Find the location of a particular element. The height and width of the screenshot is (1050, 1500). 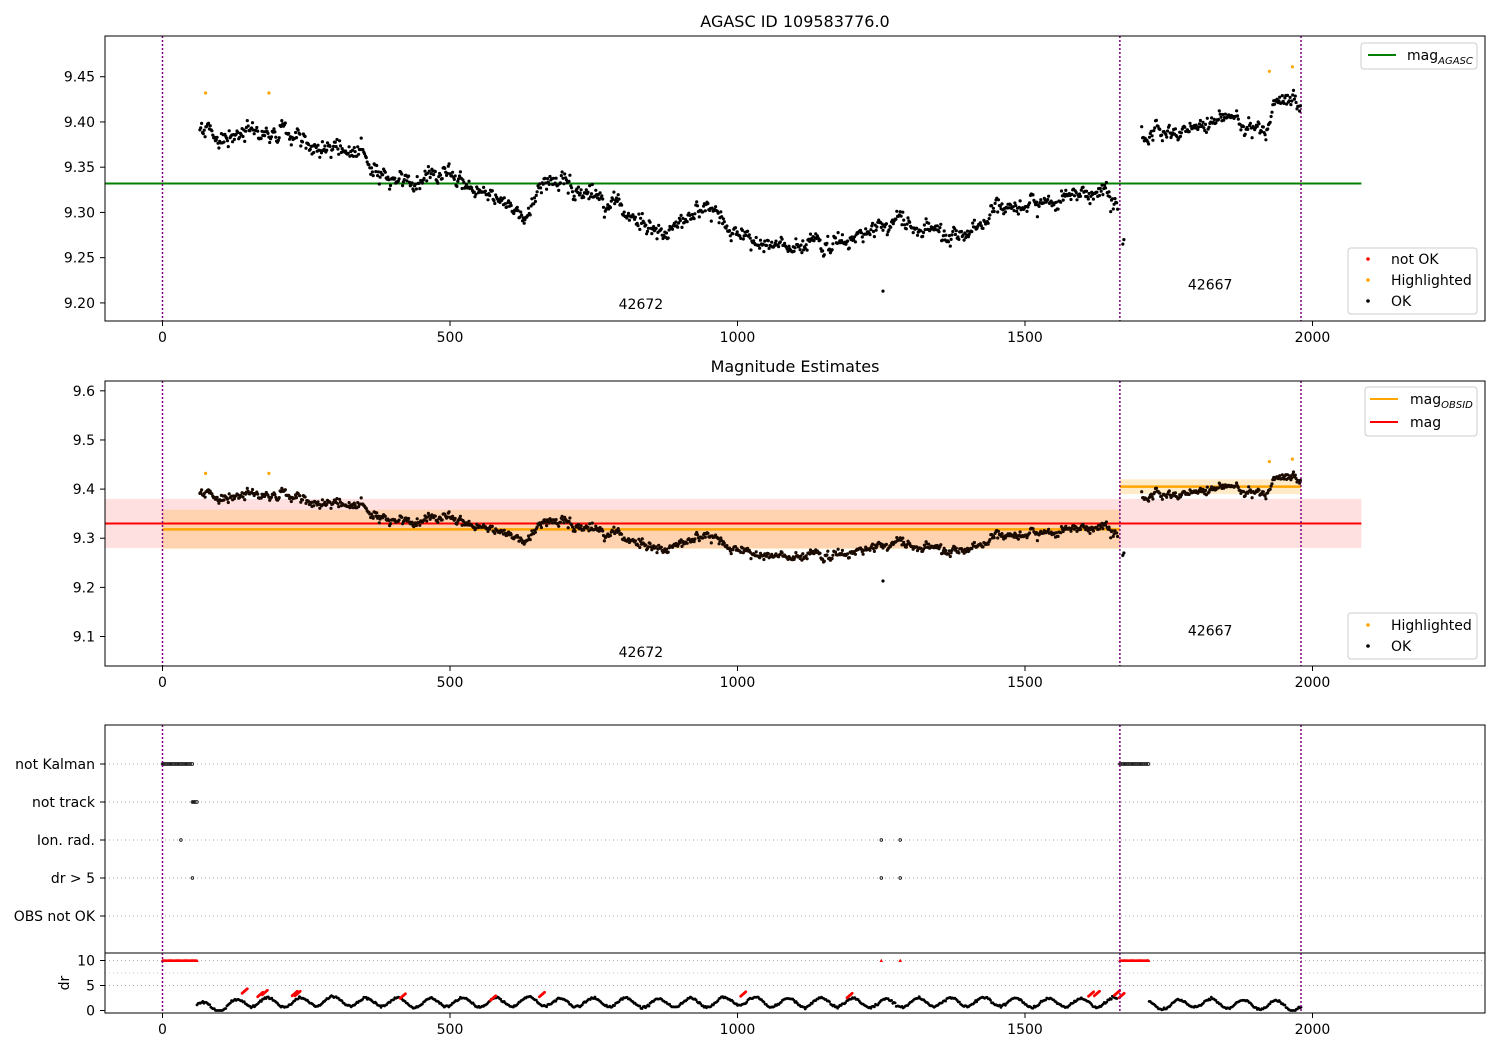

dr-axis-label: dr is located at coordinates (65, 982).